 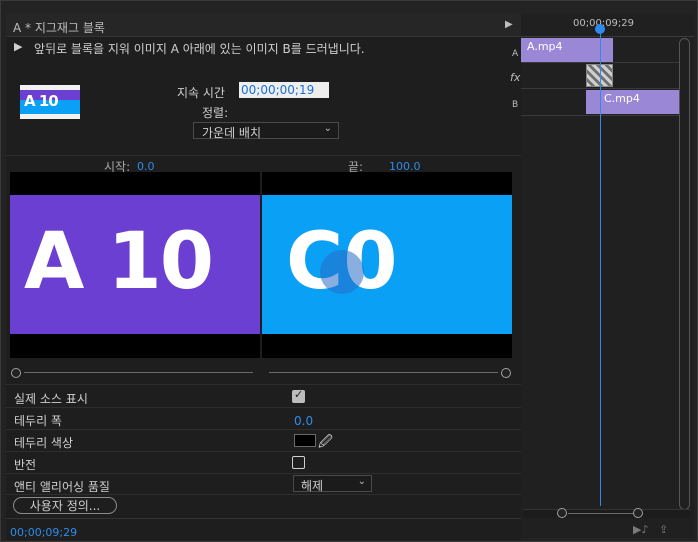 What do you see at coordinates (266, 131) in the screenshot?
I see `alignment-dropdown: 가운데 배치 ⌄` at bounding box center [266, 131].